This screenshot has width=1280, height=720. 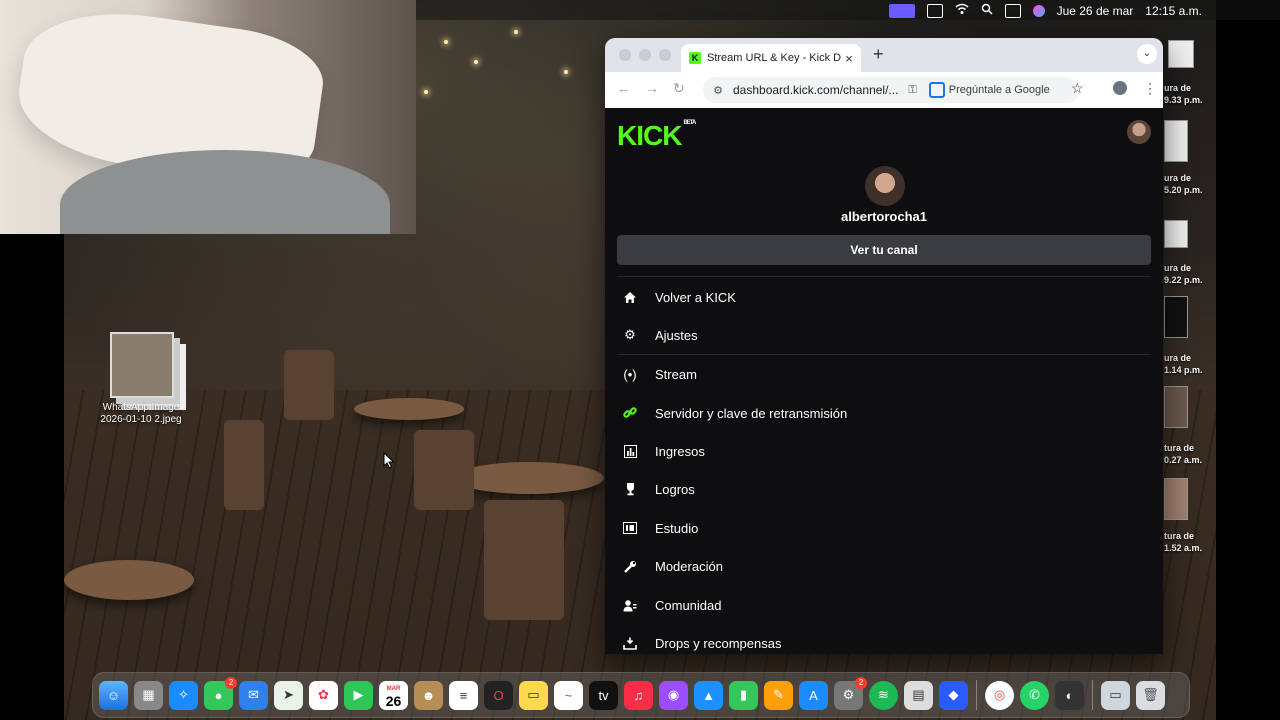 I want to click on drops-icon, so click(x=630, y=643).